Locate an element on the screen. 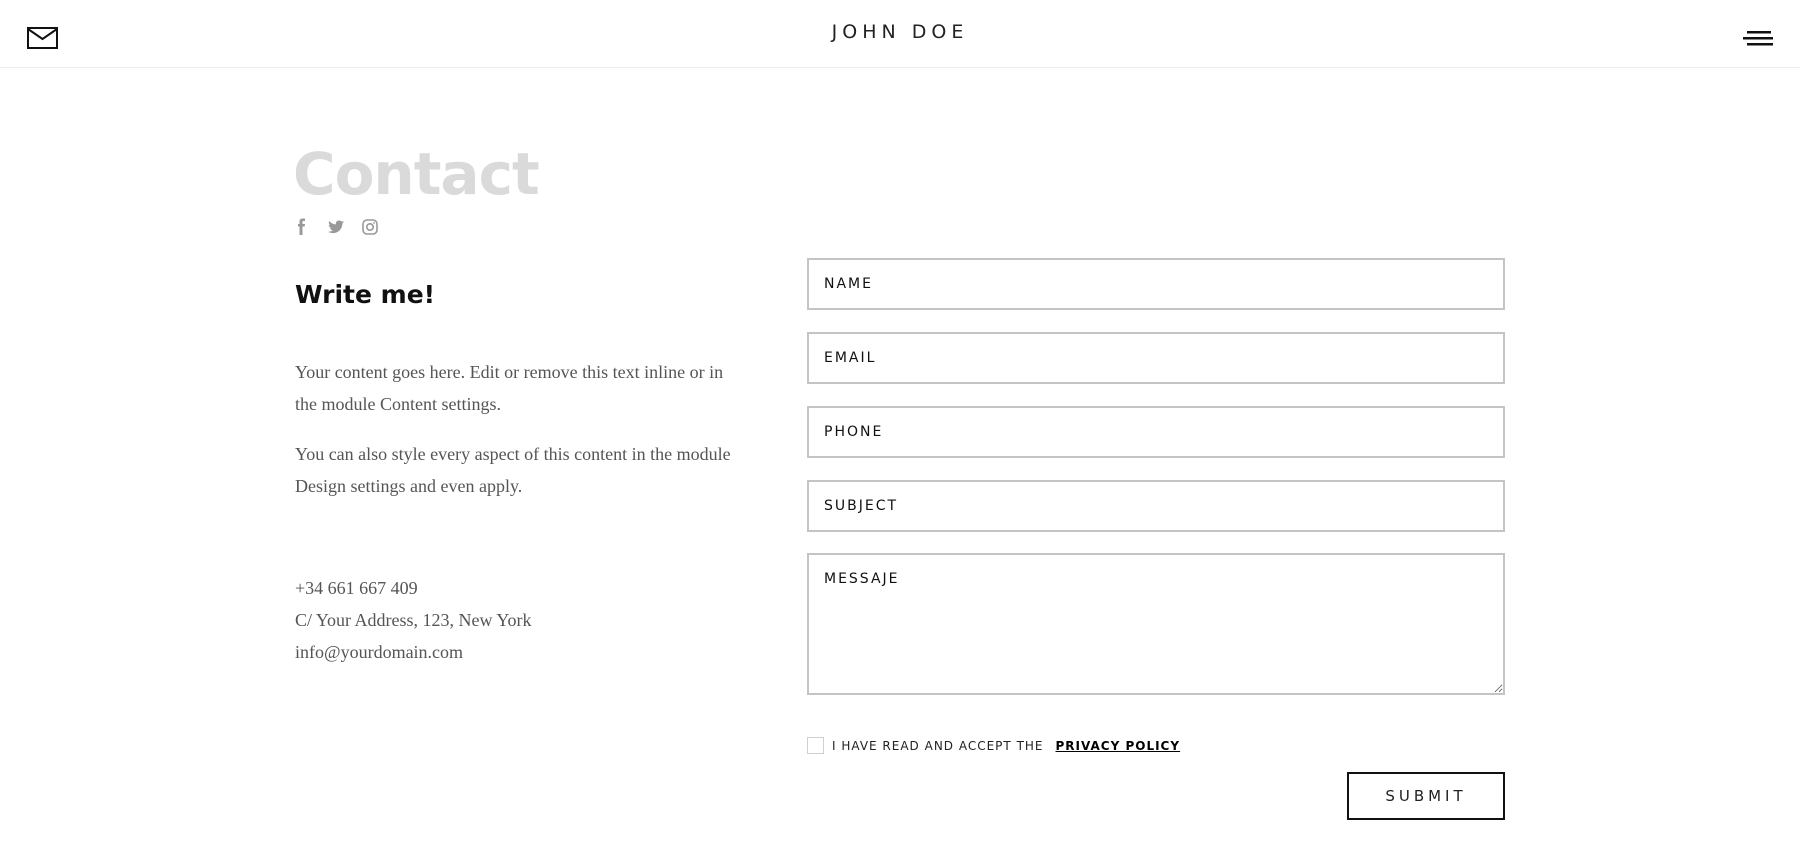 This screenshot has height=847, width=1800. email-address: info@yourdomain.com is located at coordinates (379, 652).